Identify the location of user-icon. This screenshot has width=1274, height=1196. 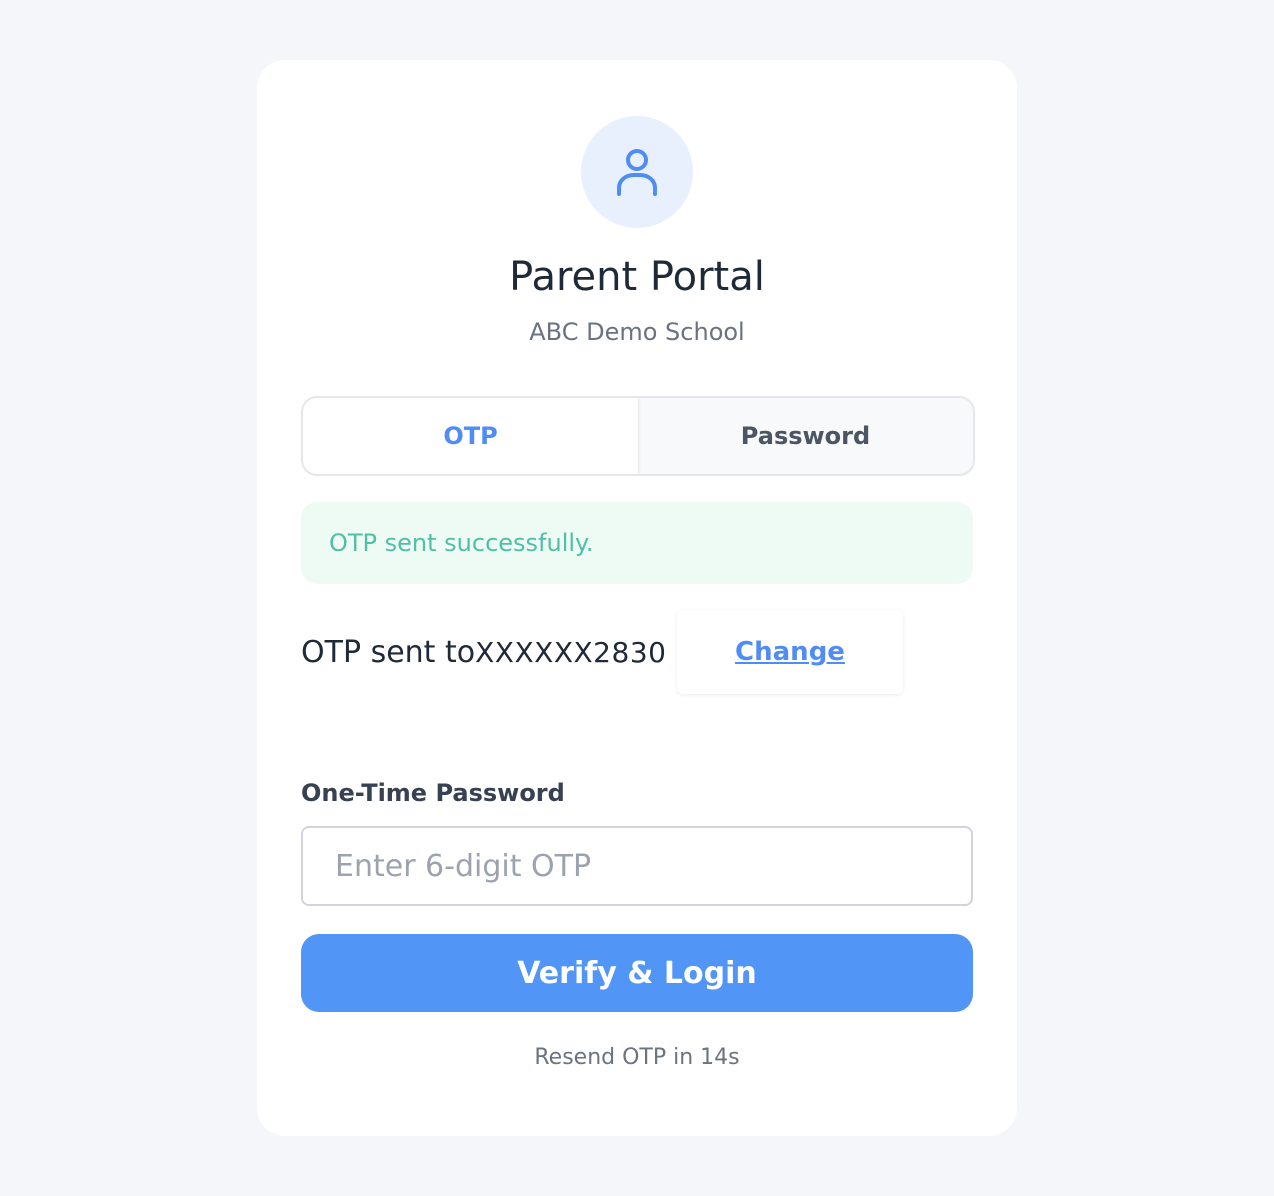
(637, 172).